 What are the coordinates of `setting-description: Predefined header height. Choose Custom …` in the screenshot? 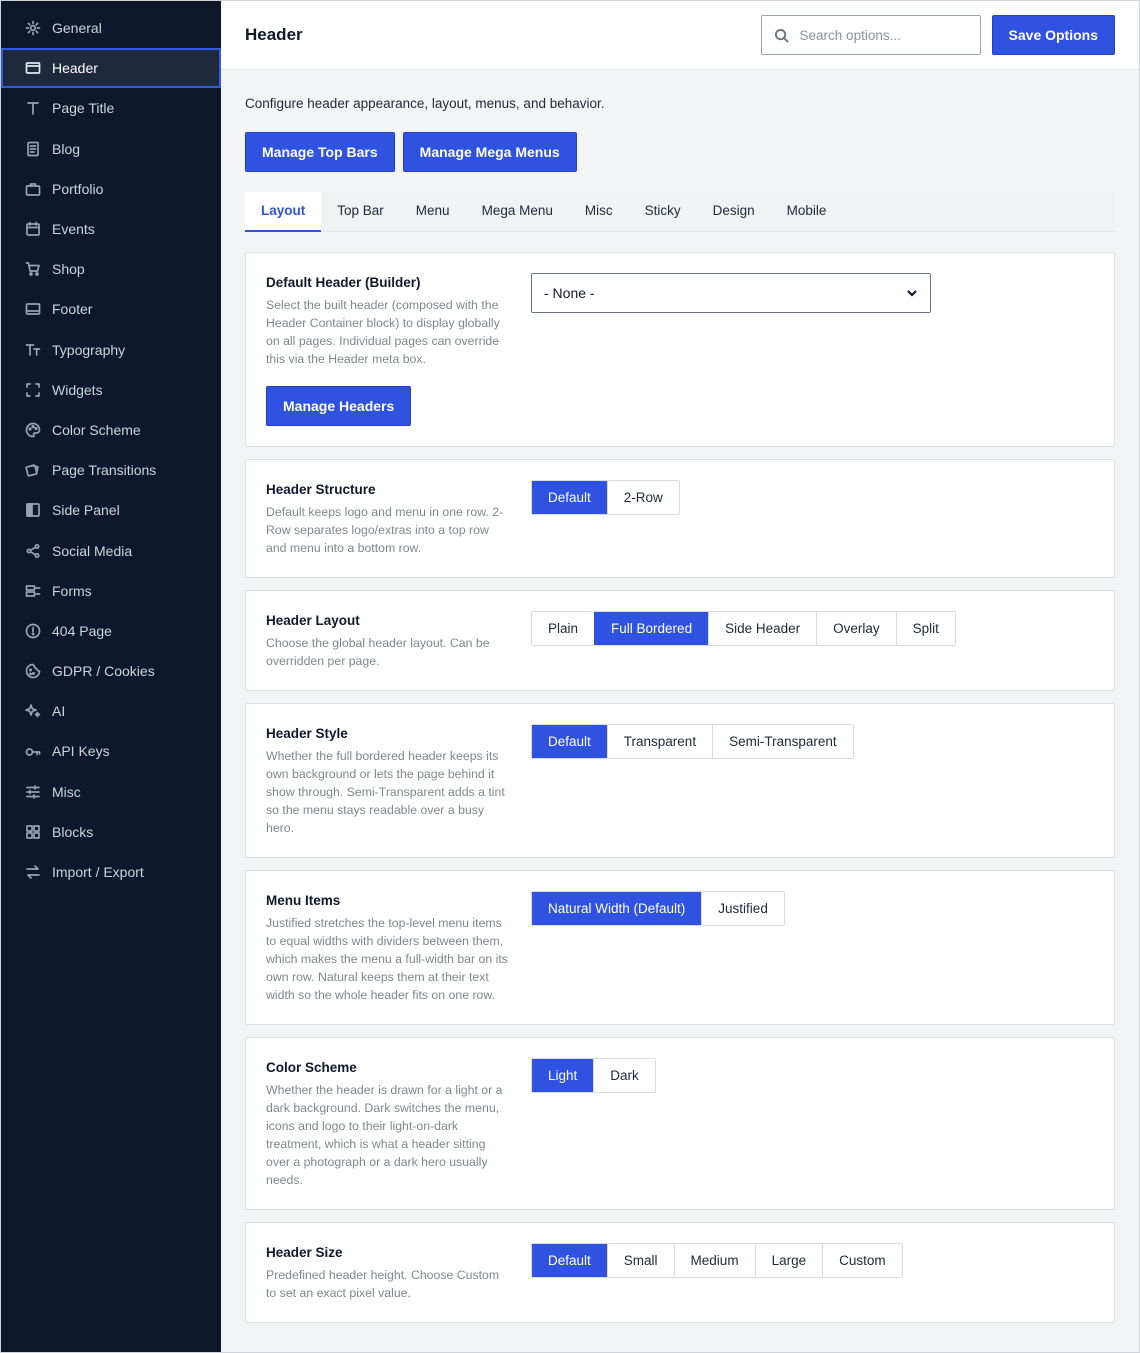 It's located at (383, 1284).